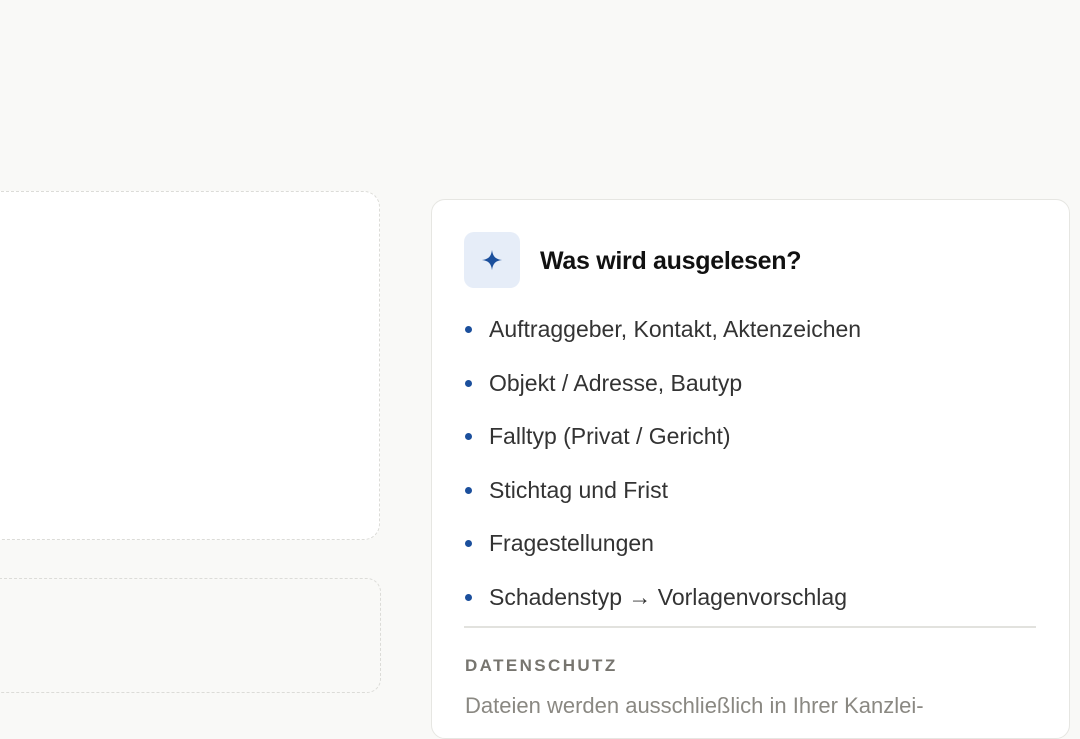 Image resolution: width=1080 pixels, height=739 pixels. I want to click on list-item: Schadenstyp → Vorlagenvorschlag, so click(662, 598).